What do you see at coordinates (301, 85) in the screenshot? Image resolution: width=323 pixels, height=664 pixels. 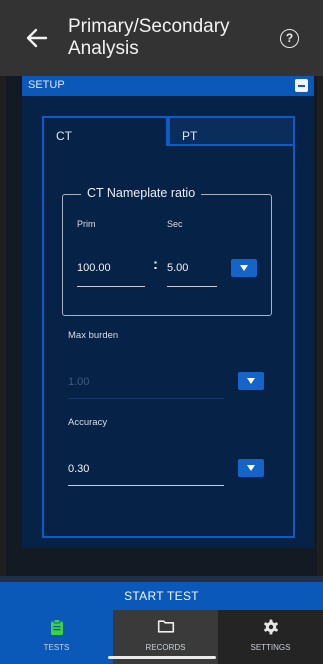 I see `collapse-icon` at bounding box center [301, 85].